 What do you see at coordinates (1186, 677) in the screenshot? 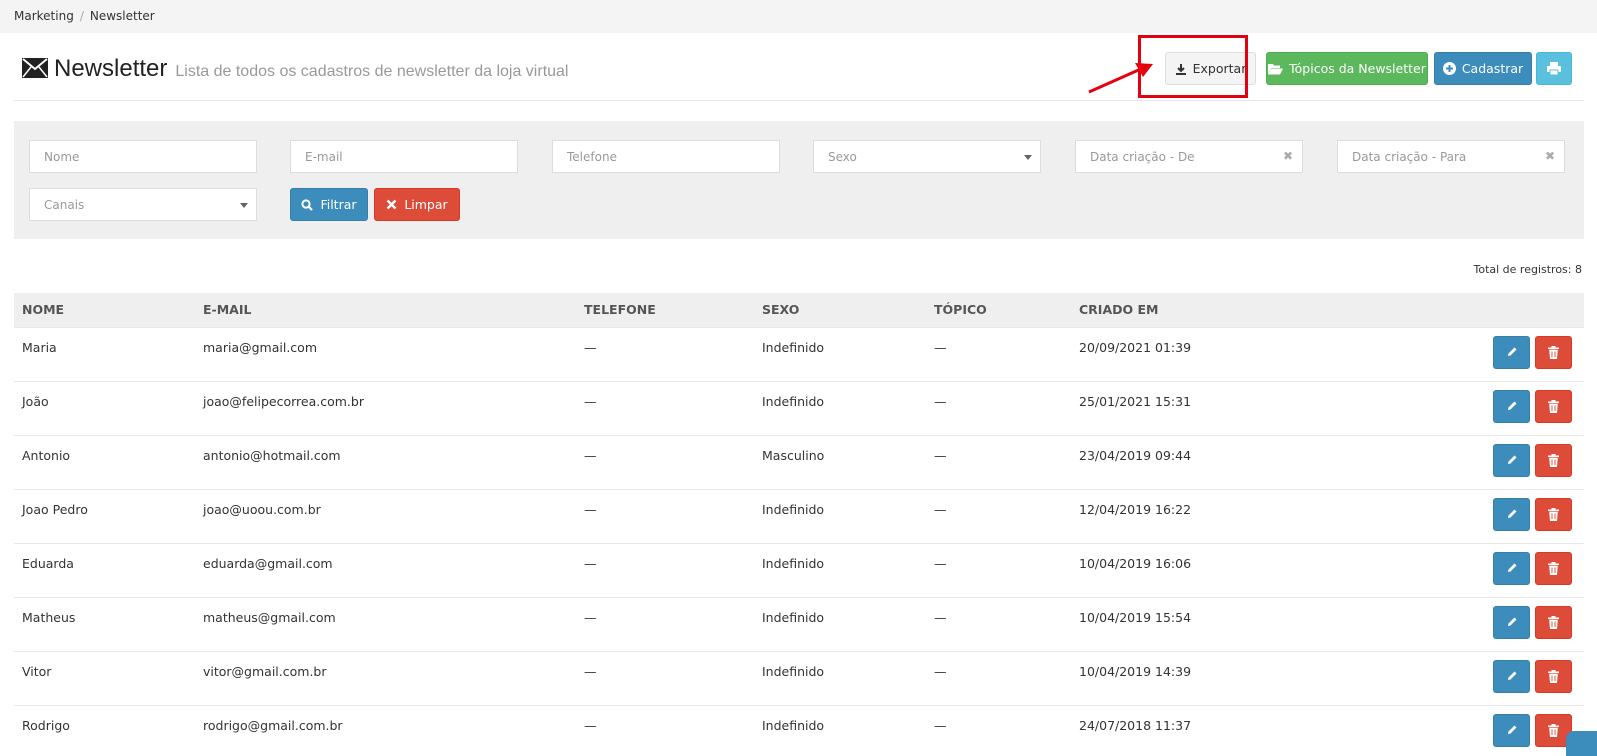
I see `cell-created: 10/04/2019 14:39` at bounding box center [1186, 677].